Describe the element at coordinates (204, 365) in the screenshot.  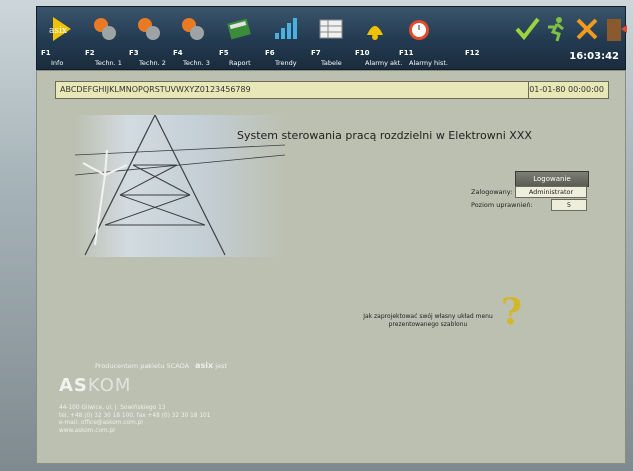
I see `producer-brand: asix` at that location.